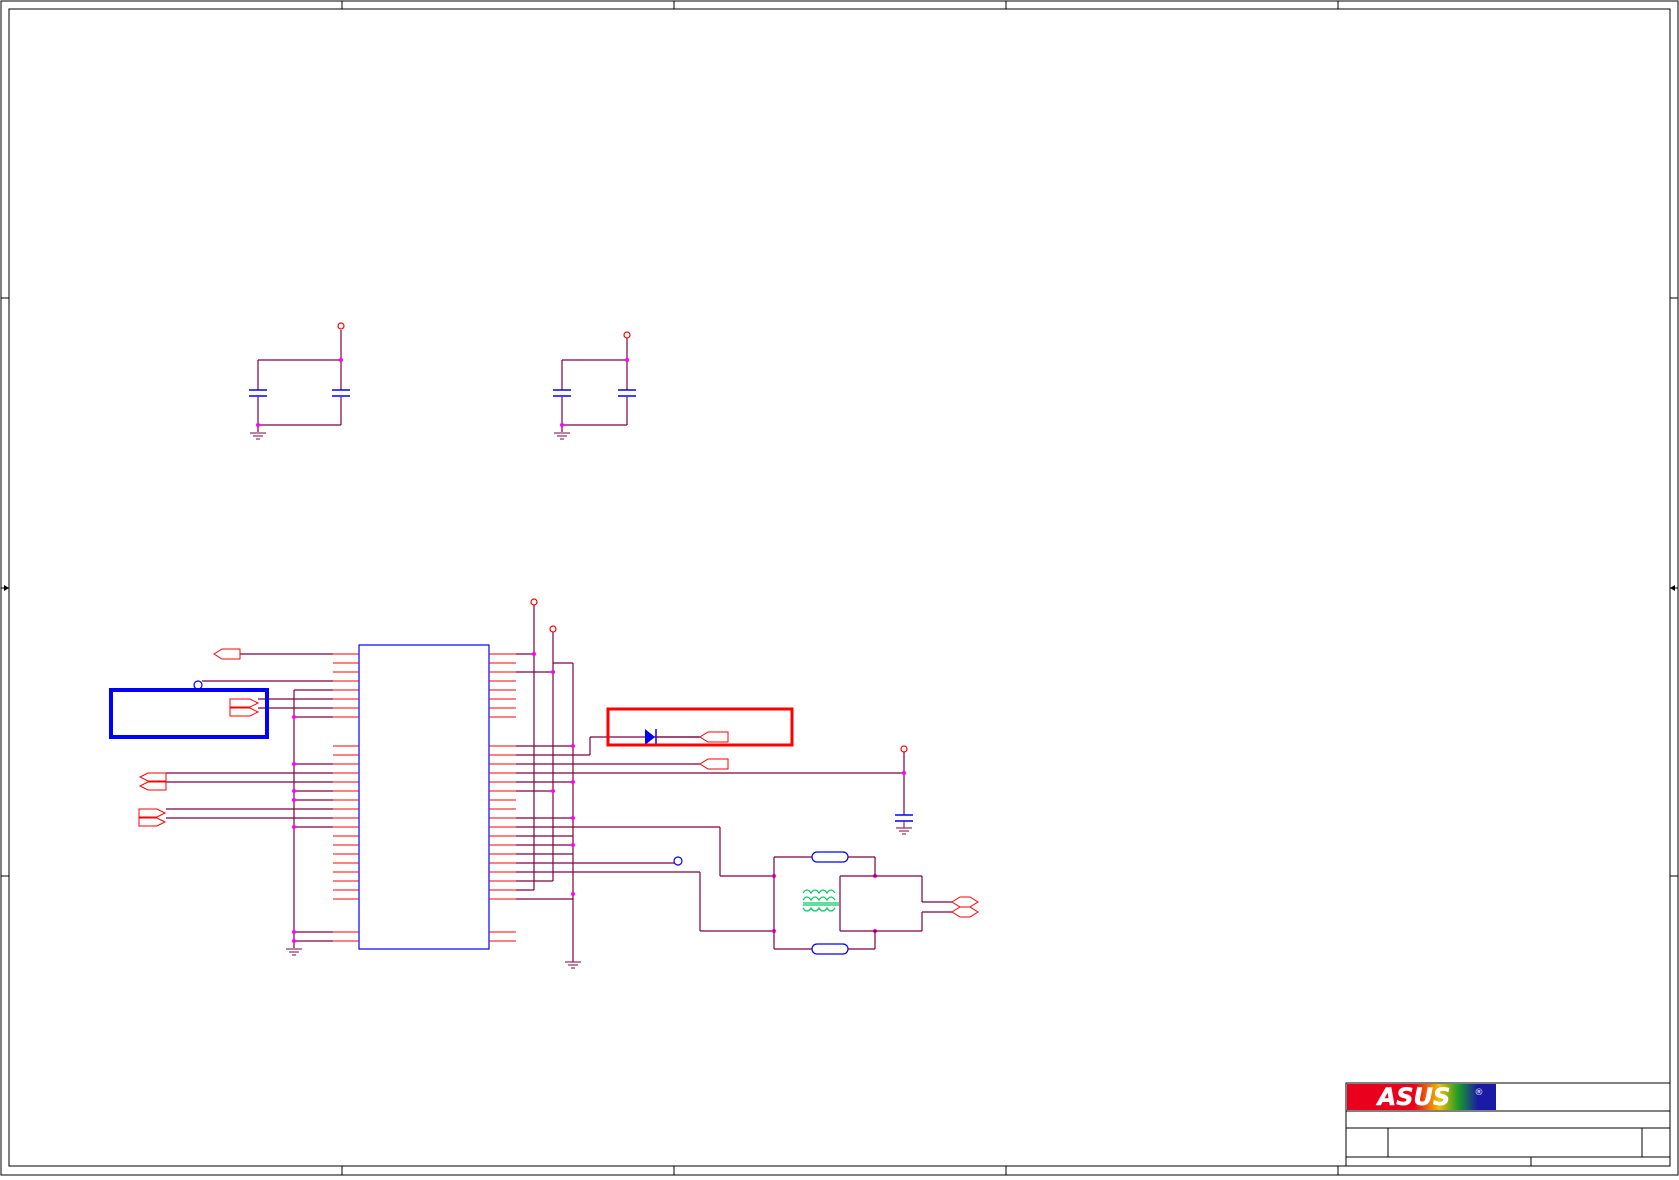 Image resolution: width=1679 pixels, height=1180 pixels. Describe the element at coordinates (719, 792) in the screenshot. I see `right-junctions` at that location.